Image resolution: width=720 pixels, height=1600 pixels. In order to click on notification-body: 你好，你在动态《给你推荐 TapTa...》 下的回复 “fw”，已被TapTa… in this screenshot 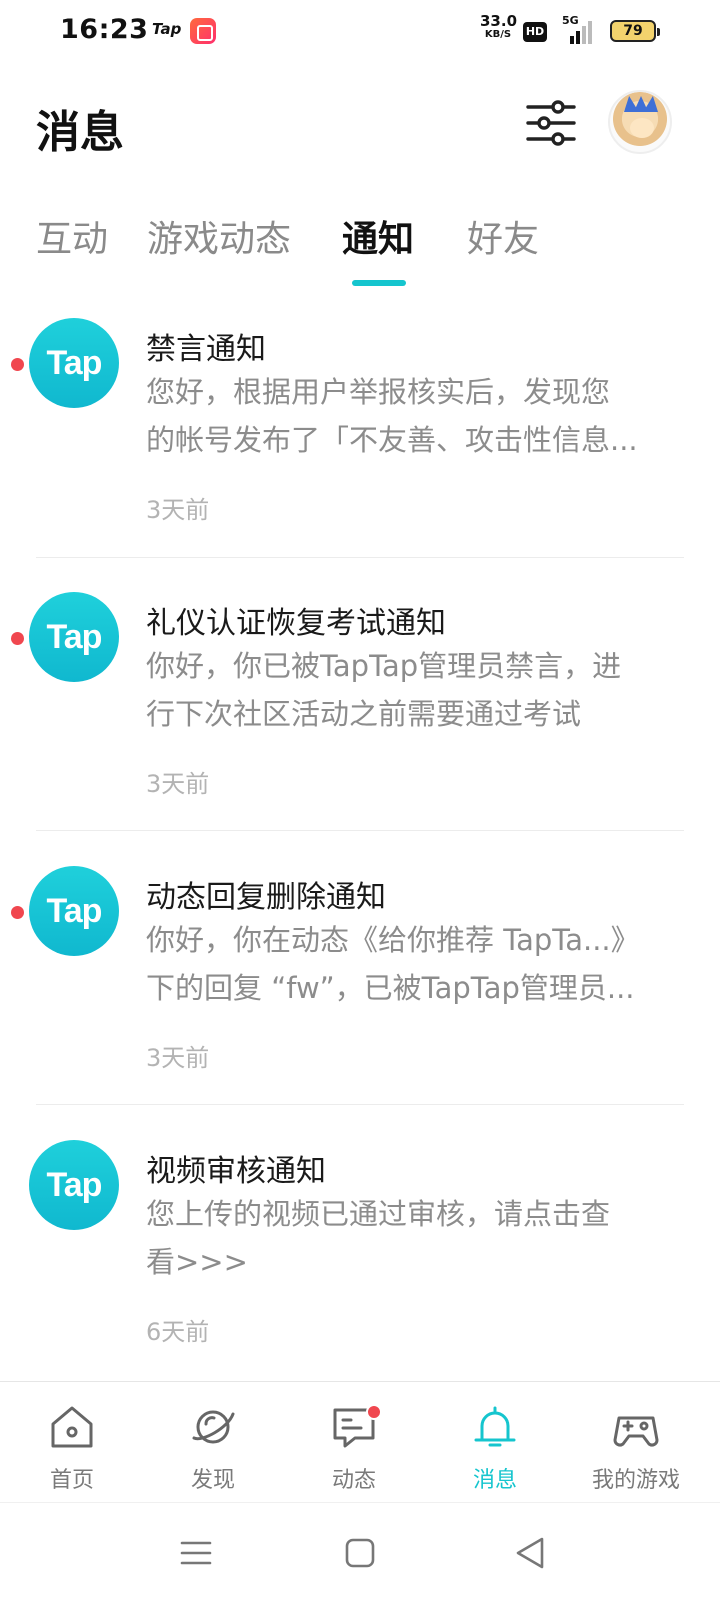, I will do `click(411, 964)`.